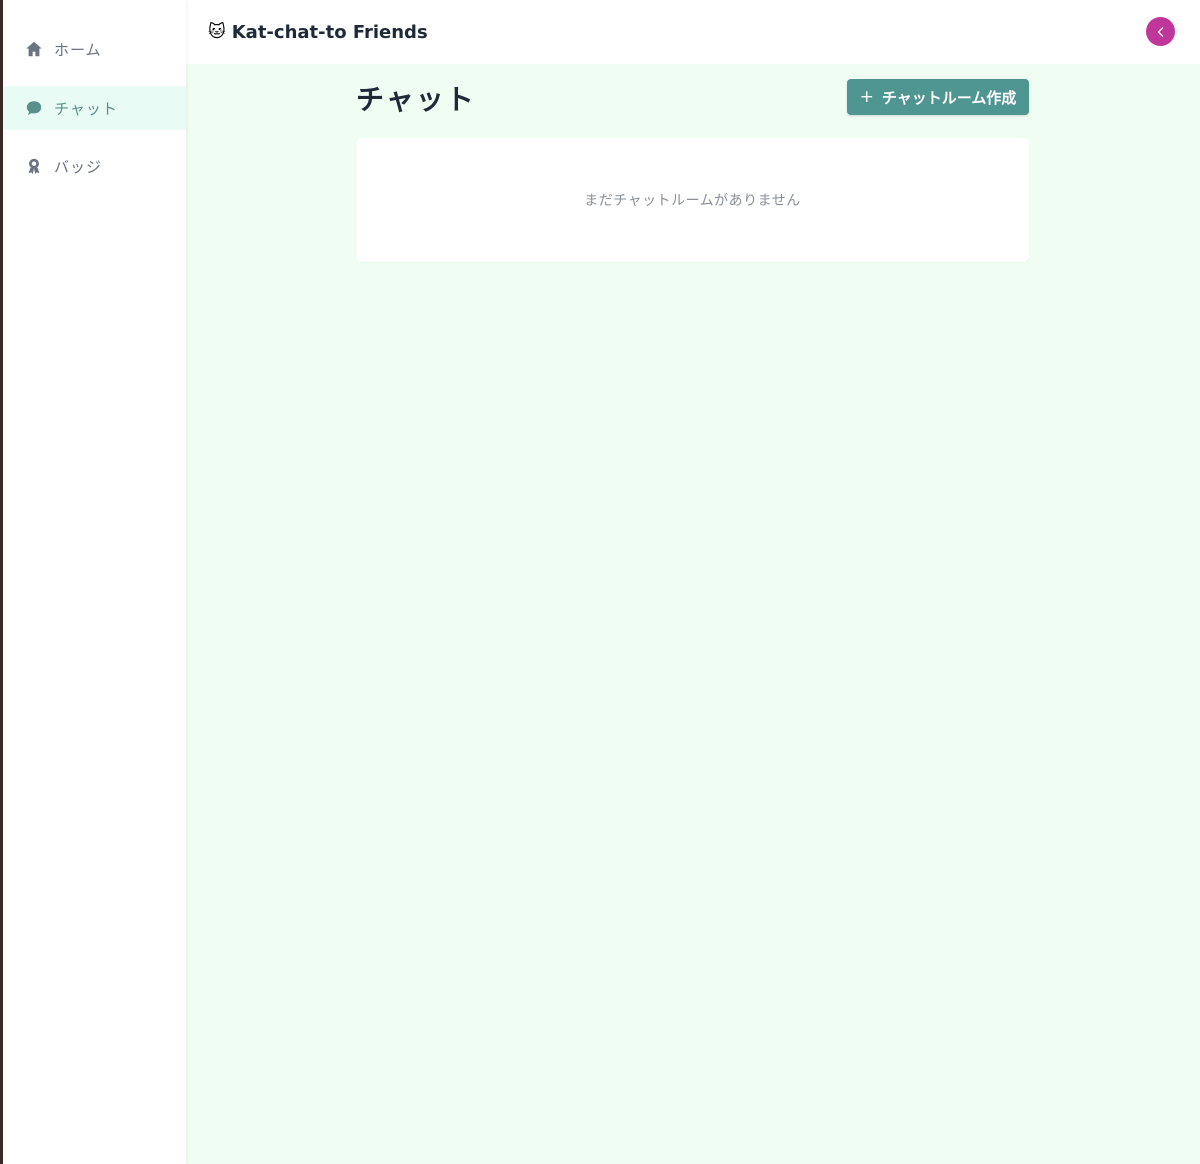  What do you see at coordinates (693, 32) in the screenshot?
I see `app-header: 🐱 Kat-chat-to Friends` at bounding box center [693, 32].